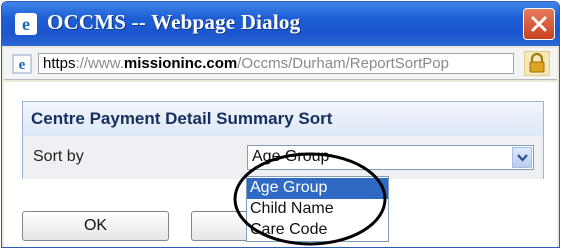  Describe the element at coordinates (99, 63) in the screenshot. I see `url-host-prefix: ://www.` at that location.